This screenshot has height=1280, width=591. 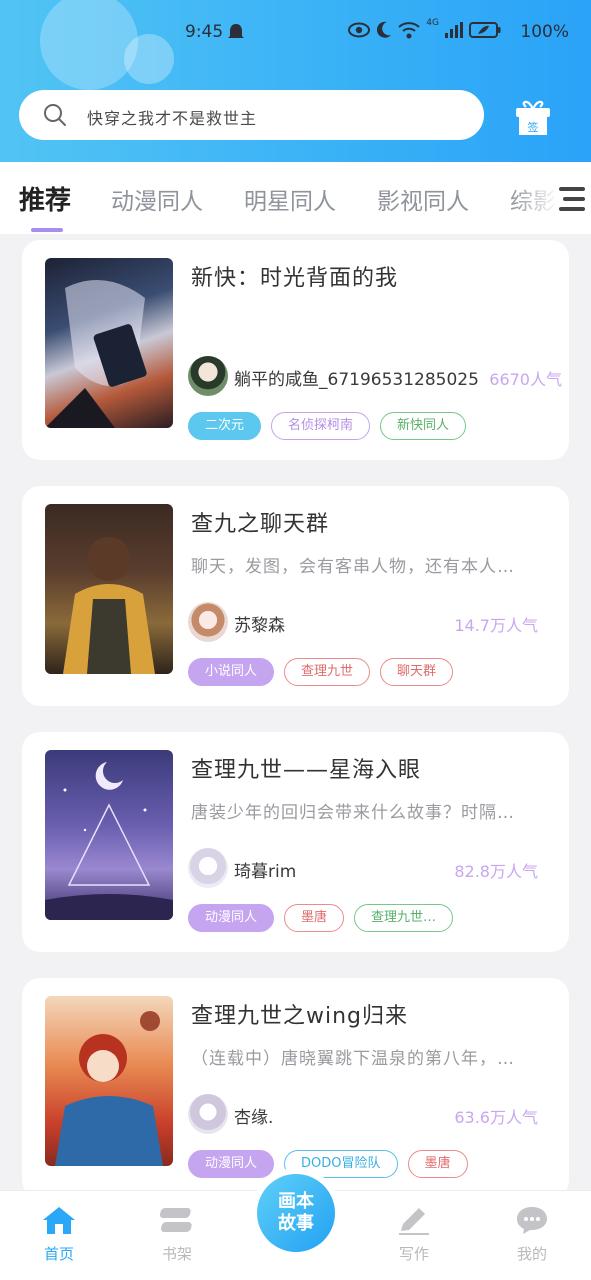 I want to click on battery-percent: 100%, so click(x=544, y=32).